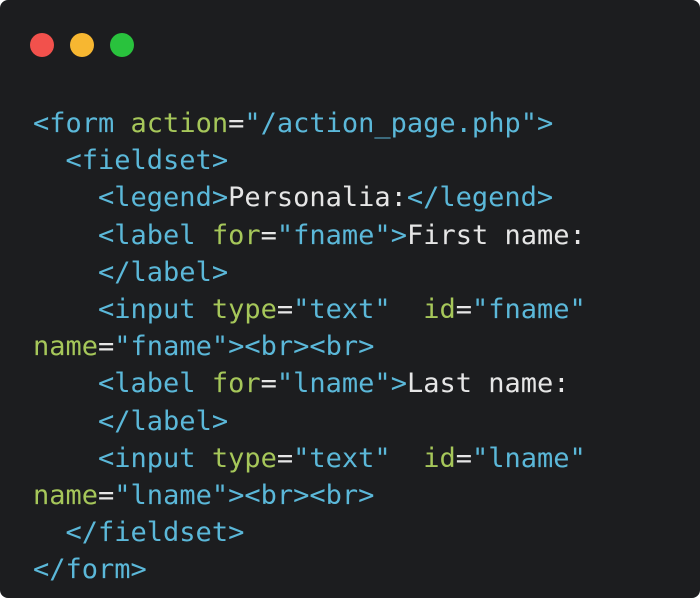  What do you see at coordinates (179, 123) in the screenshot?
I see `code-attr-token: action` at bounding box center [179, 123].